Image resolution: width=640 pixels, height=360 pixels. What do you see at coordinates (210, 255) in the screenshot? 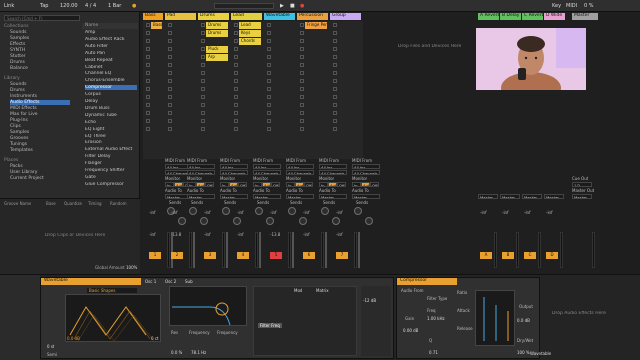
I see `track-activator-button: 3` at bounding box center [210, 255].